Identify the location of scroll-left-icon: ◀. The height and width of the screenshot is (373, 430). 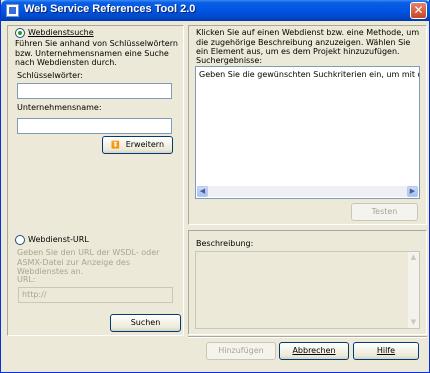
(202, 191).